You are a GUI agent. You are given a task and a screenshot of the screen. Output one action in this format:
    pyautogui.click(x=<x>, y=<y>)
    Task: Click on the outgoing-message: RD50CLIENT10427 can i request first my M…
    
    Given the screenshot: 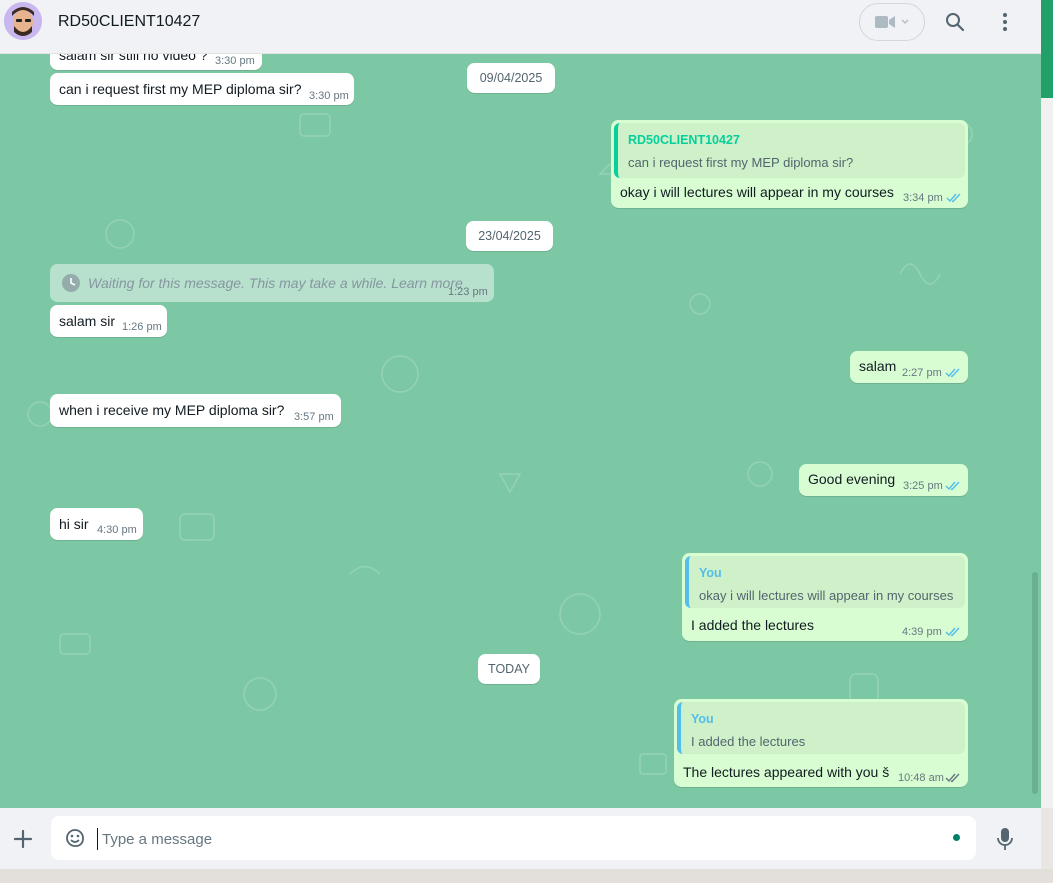 What is the action you would take?
    pyautogui.click(x=789, y=164)
    